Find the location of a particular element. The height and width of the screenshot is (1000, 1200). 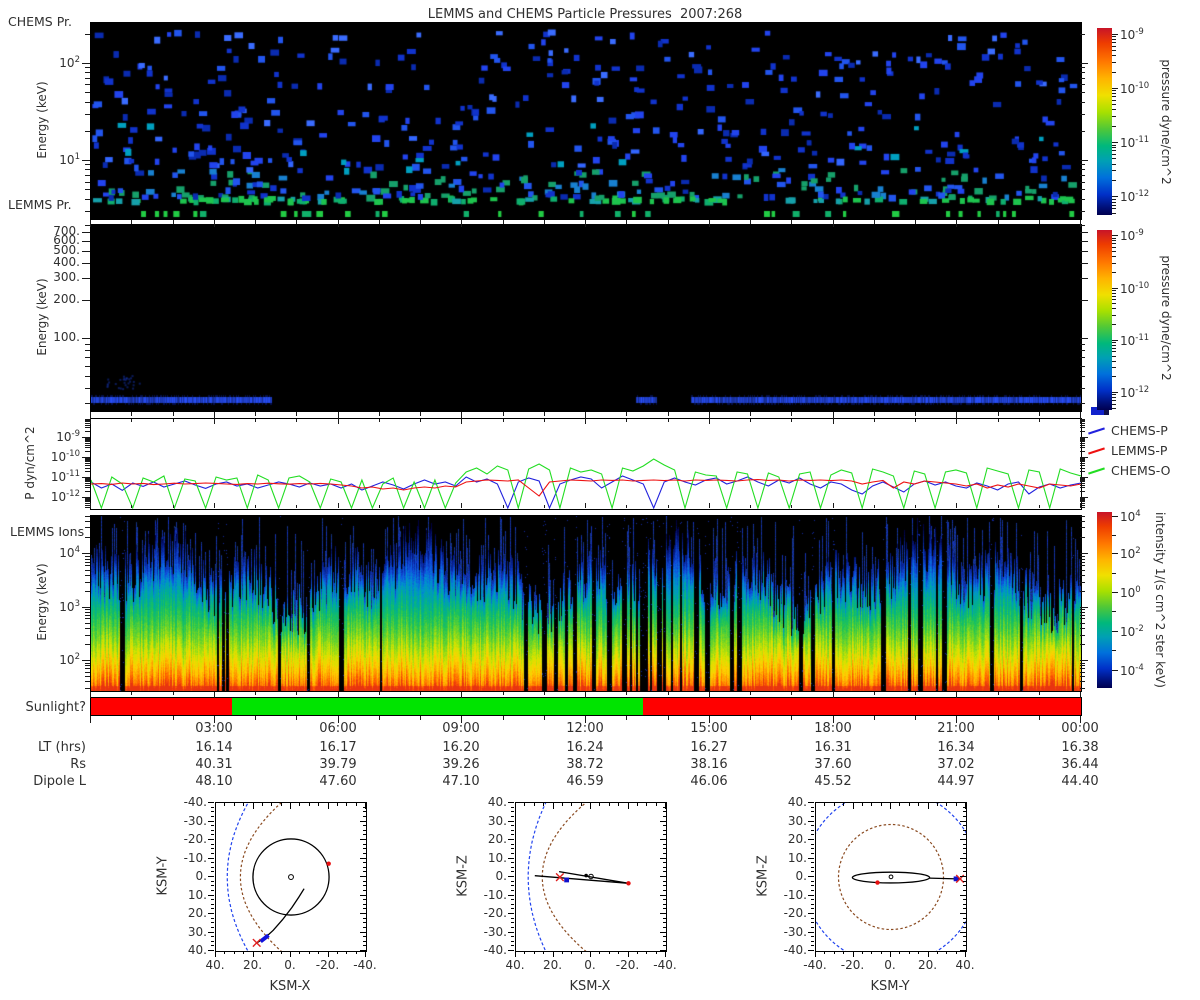

dipole-l-value: 48.10 is located at coordinates (214, 781).